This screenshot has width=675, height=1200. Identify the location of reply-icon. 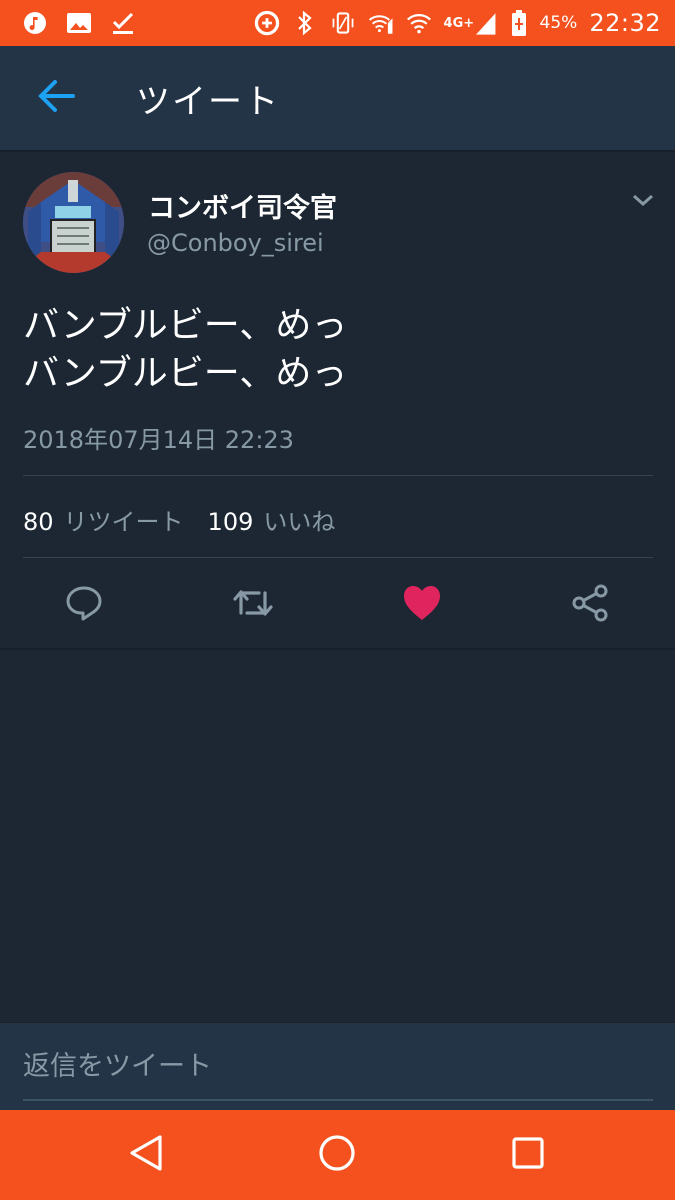
(84, 605).